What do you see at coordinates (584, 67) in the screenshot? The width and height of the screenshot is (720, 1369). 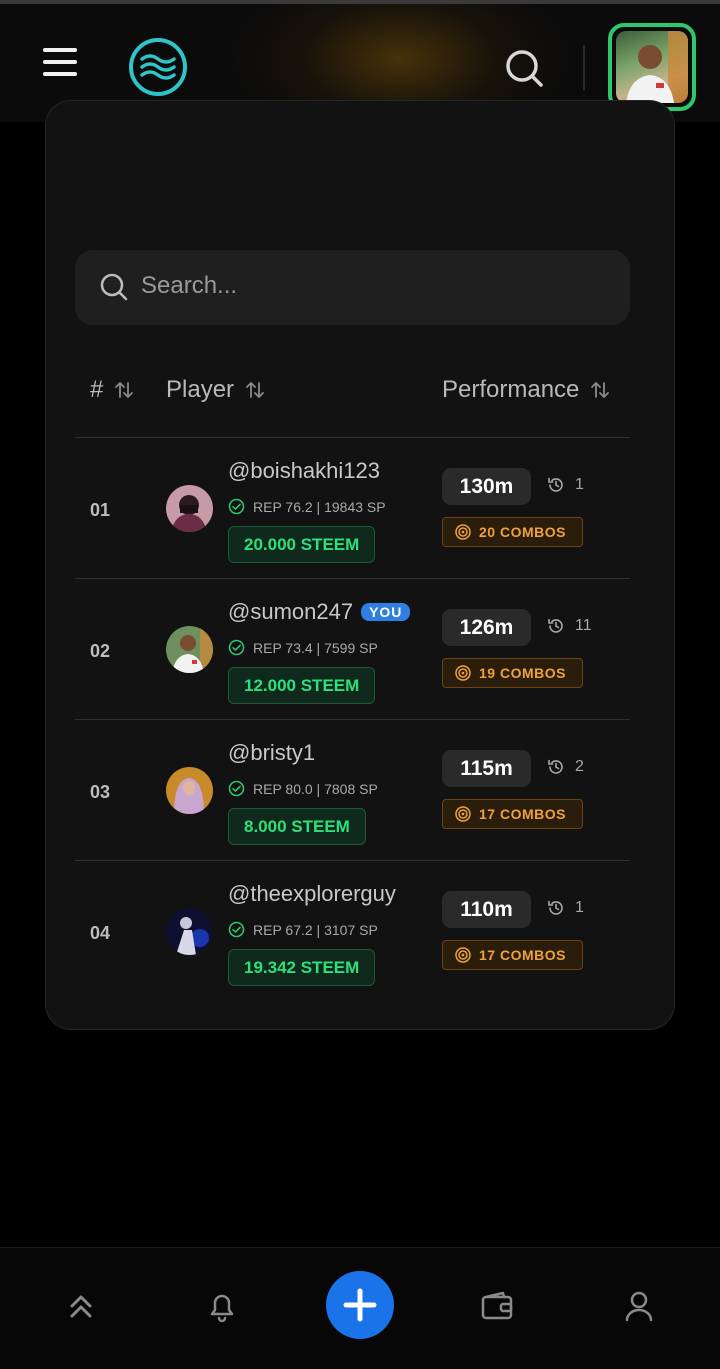 I see `header-divider` at bounding box center [584, 67].